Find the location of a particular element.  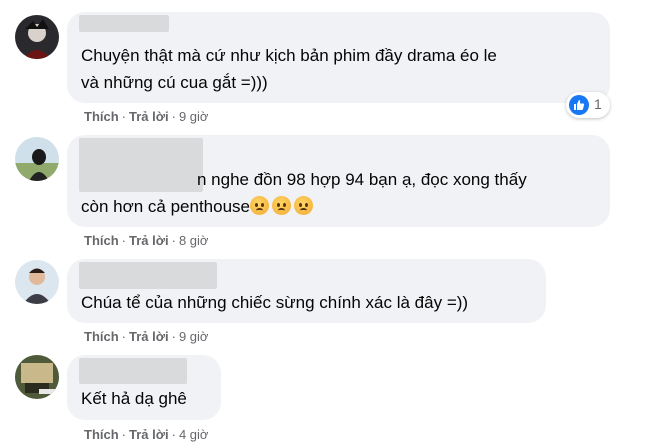

comment-actions: Thích · Trả lời · 8 giờ is located at coordinates (146, 240).